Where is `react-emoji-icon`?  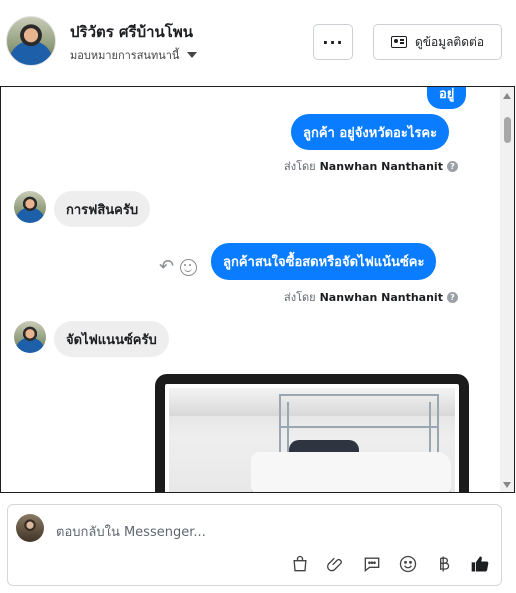 react-emoji-icon is located at coordinates (189, 267).